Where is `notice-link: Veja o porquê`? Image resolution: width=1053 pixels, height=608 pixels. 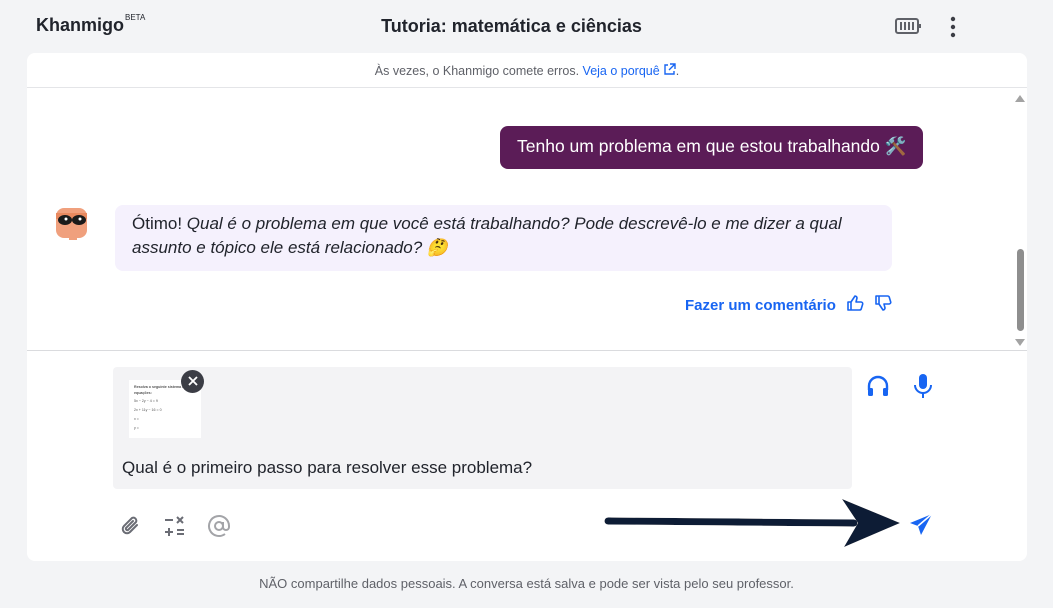 notice-link: Veja o porquê is located at coordinates (621, 71).